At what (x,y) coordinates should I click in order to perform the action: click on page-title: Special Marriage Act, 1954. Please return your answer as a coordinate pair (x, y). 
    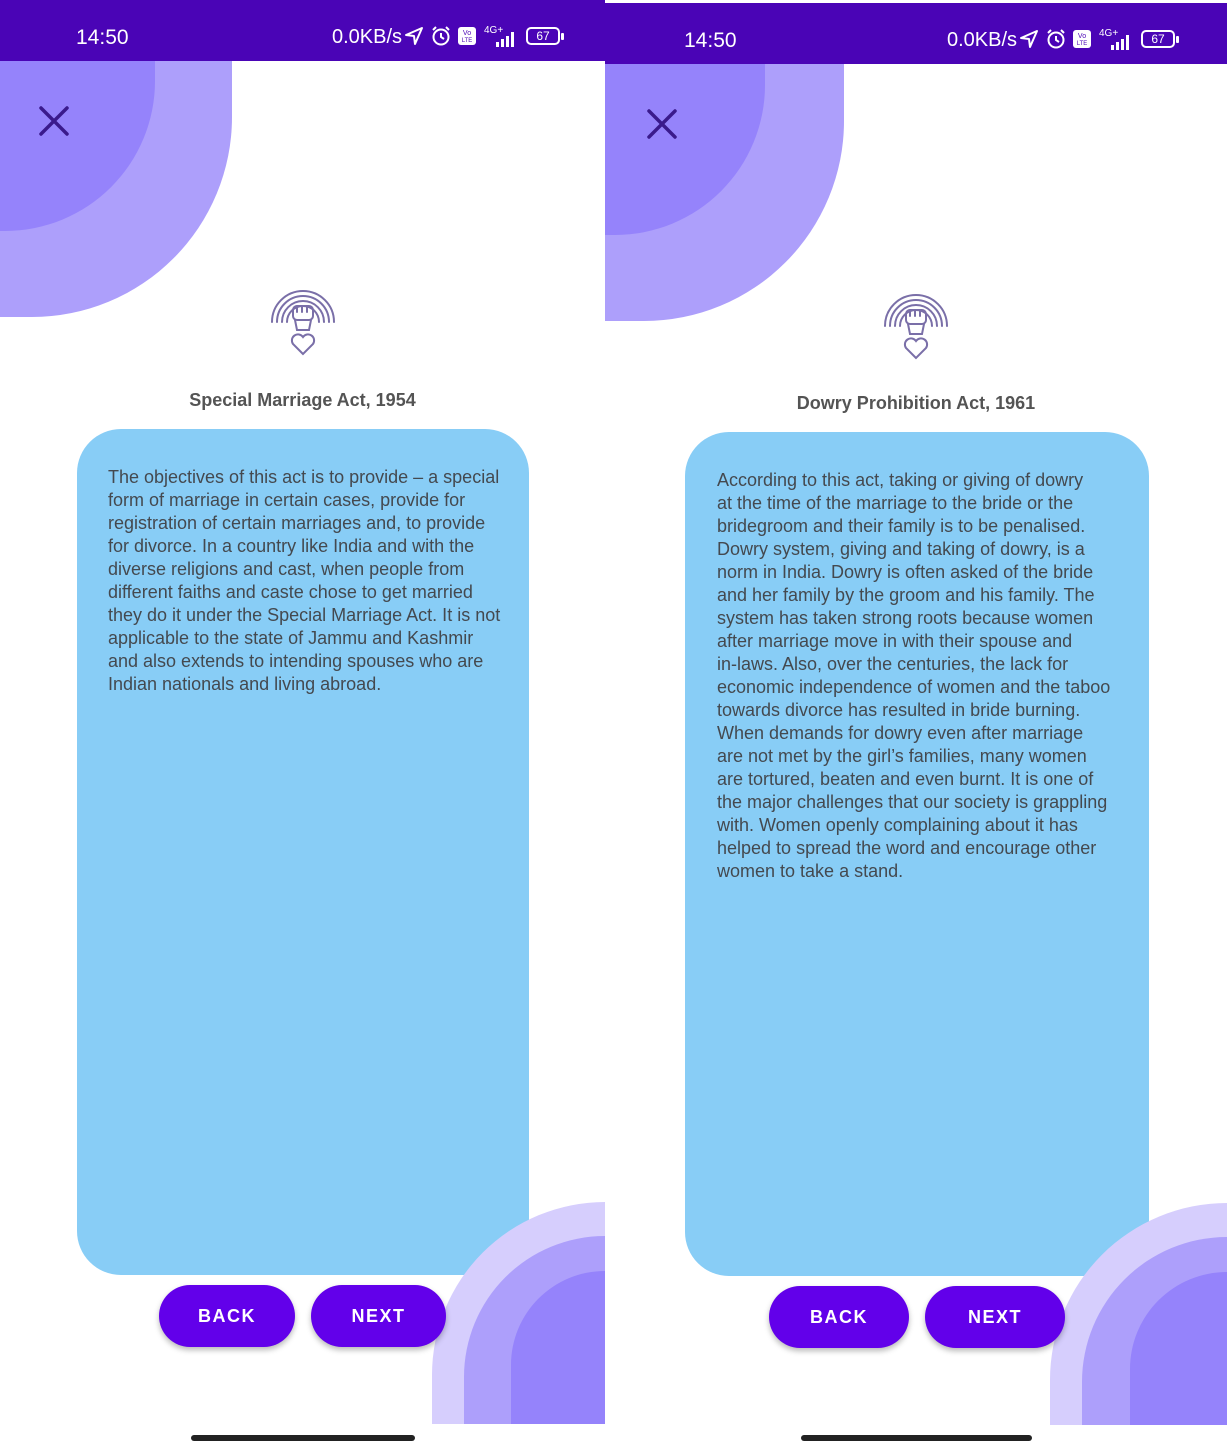
    Looking at the image, I should click on (302, 400).